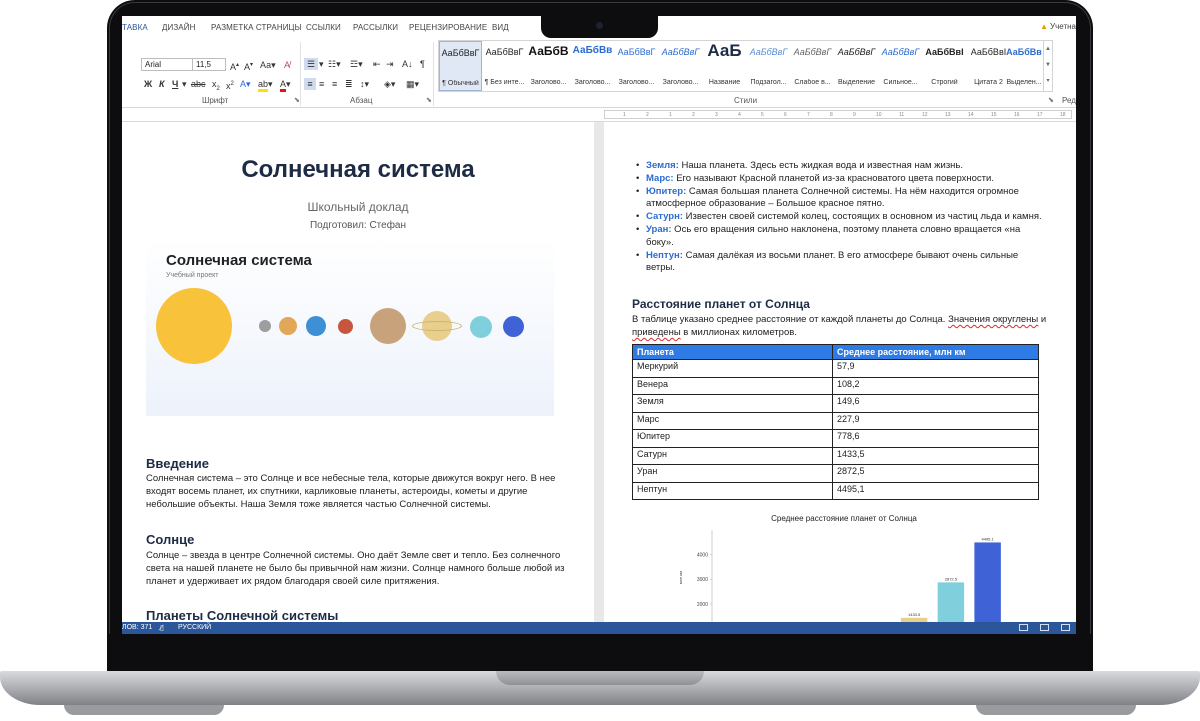 The image size is (1200, 721). What do you see at coordinates (137, 627) in the screenshot?
I see `word-count: ЛОВ: 371` at bounding box center [137, 627].